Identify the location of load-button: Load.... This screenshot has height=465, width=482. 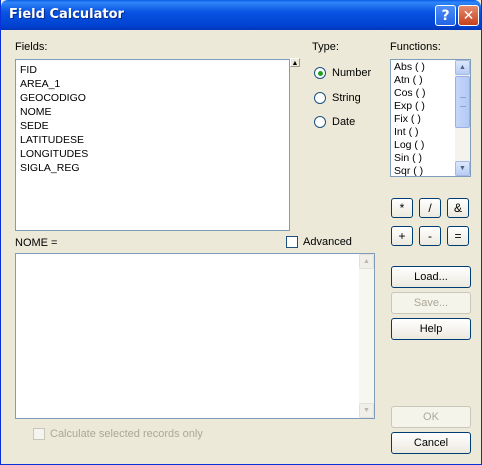
(431, 277).